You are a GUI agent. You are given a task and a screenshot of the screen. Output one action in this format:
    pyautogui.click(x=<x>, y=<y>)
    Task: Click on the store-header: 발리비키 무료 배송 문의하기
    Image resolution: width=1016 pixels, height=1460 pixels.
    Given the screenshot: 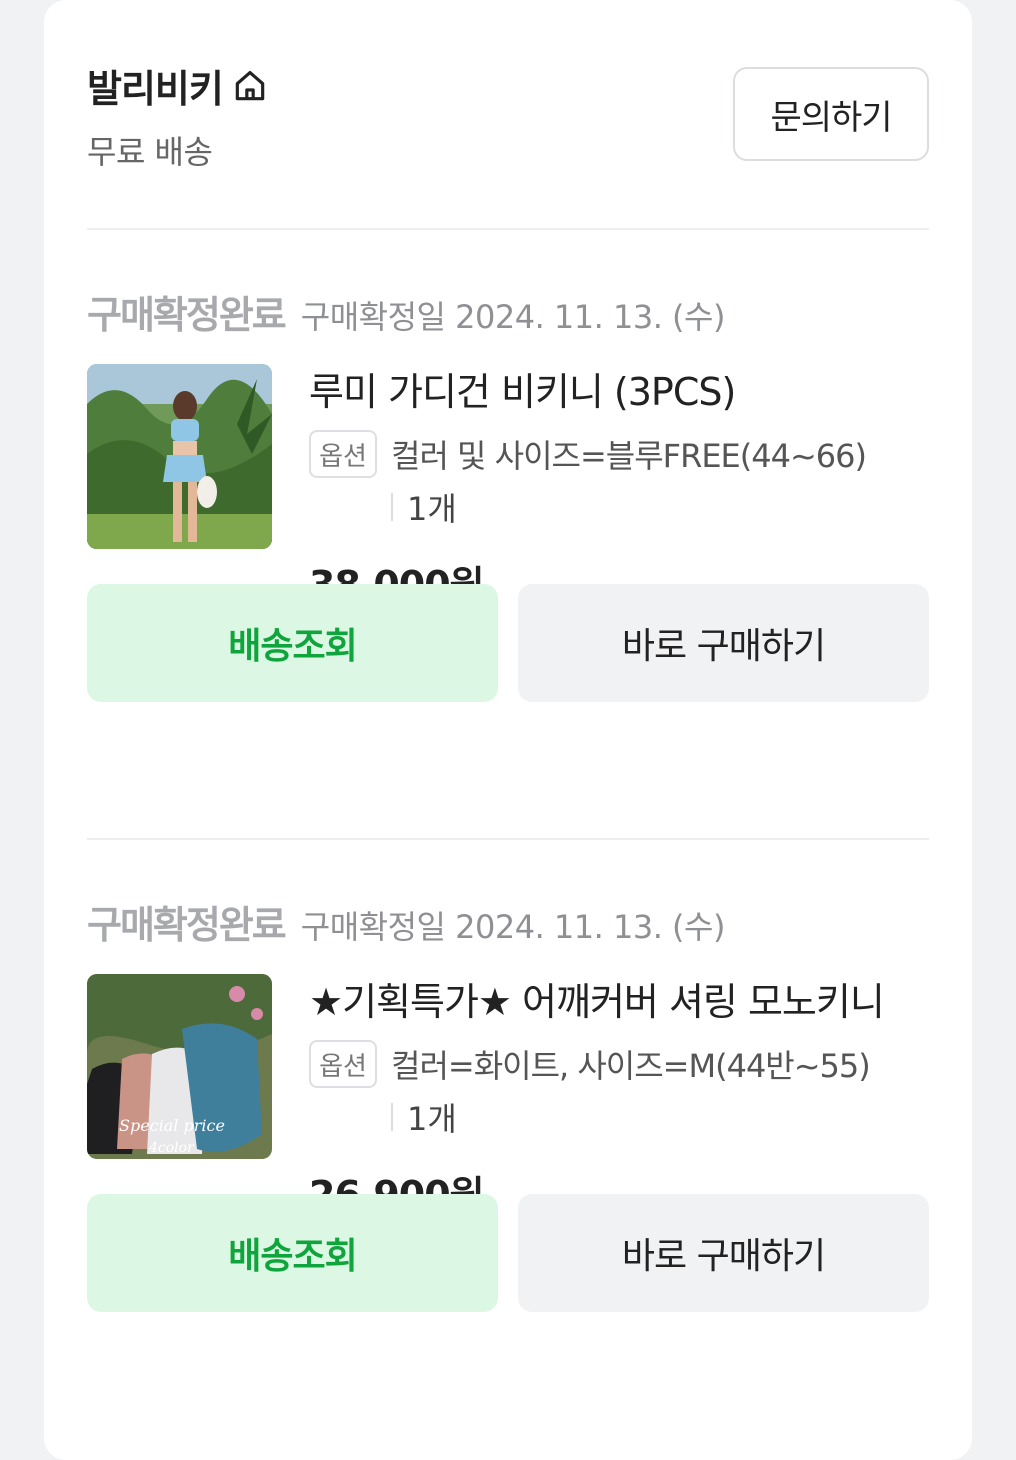 What is the action you would take?
    pyautogui.click(x=508, y=118)
    